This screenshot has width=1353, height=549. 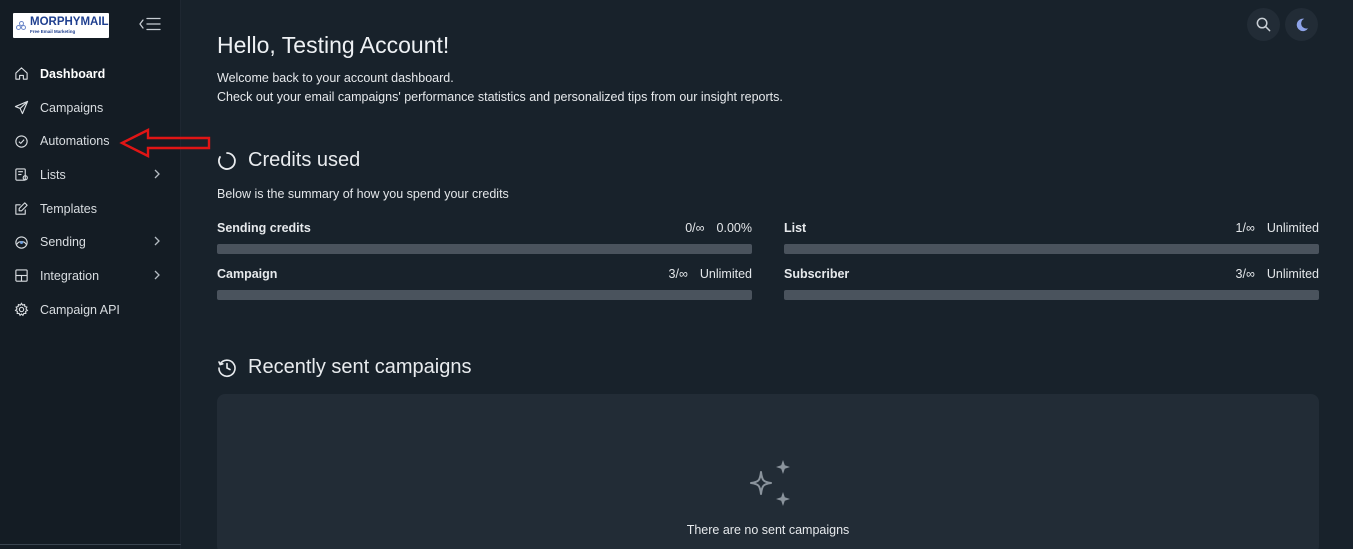 What do you see at coordinates (80, 309) in the screenshot?
I see `sidebar-item-label: Campaign API` at bounding box center [80, 309].